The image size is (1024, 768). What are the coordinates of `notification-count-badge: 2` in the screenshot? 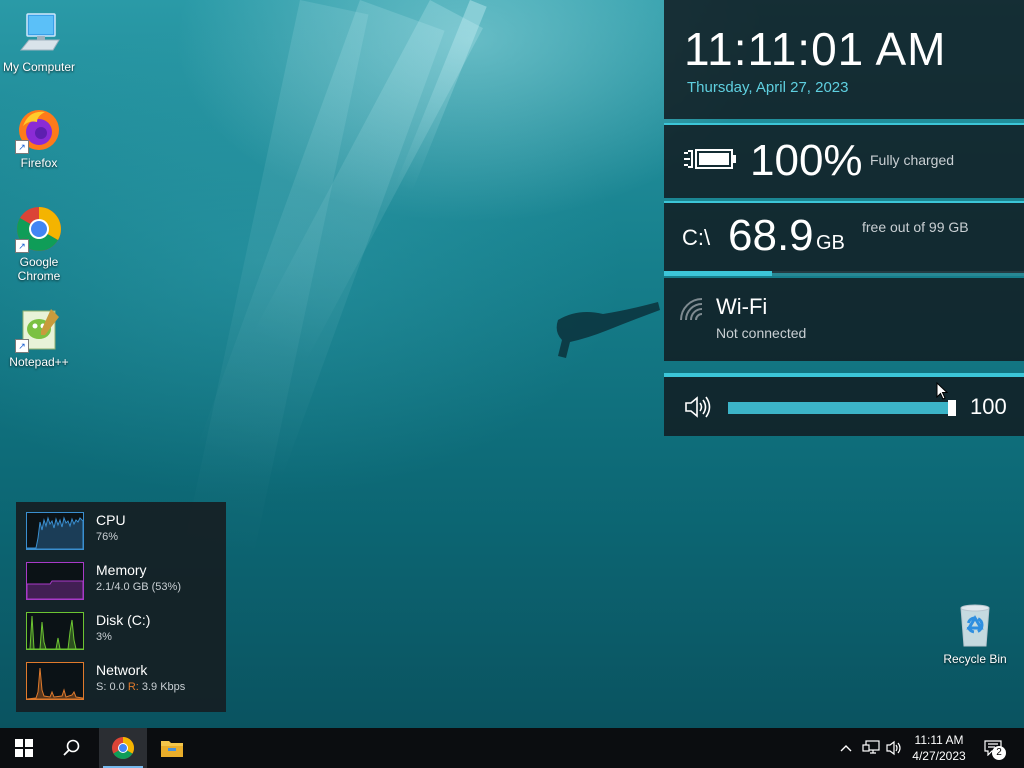 It's located at (999, 753).